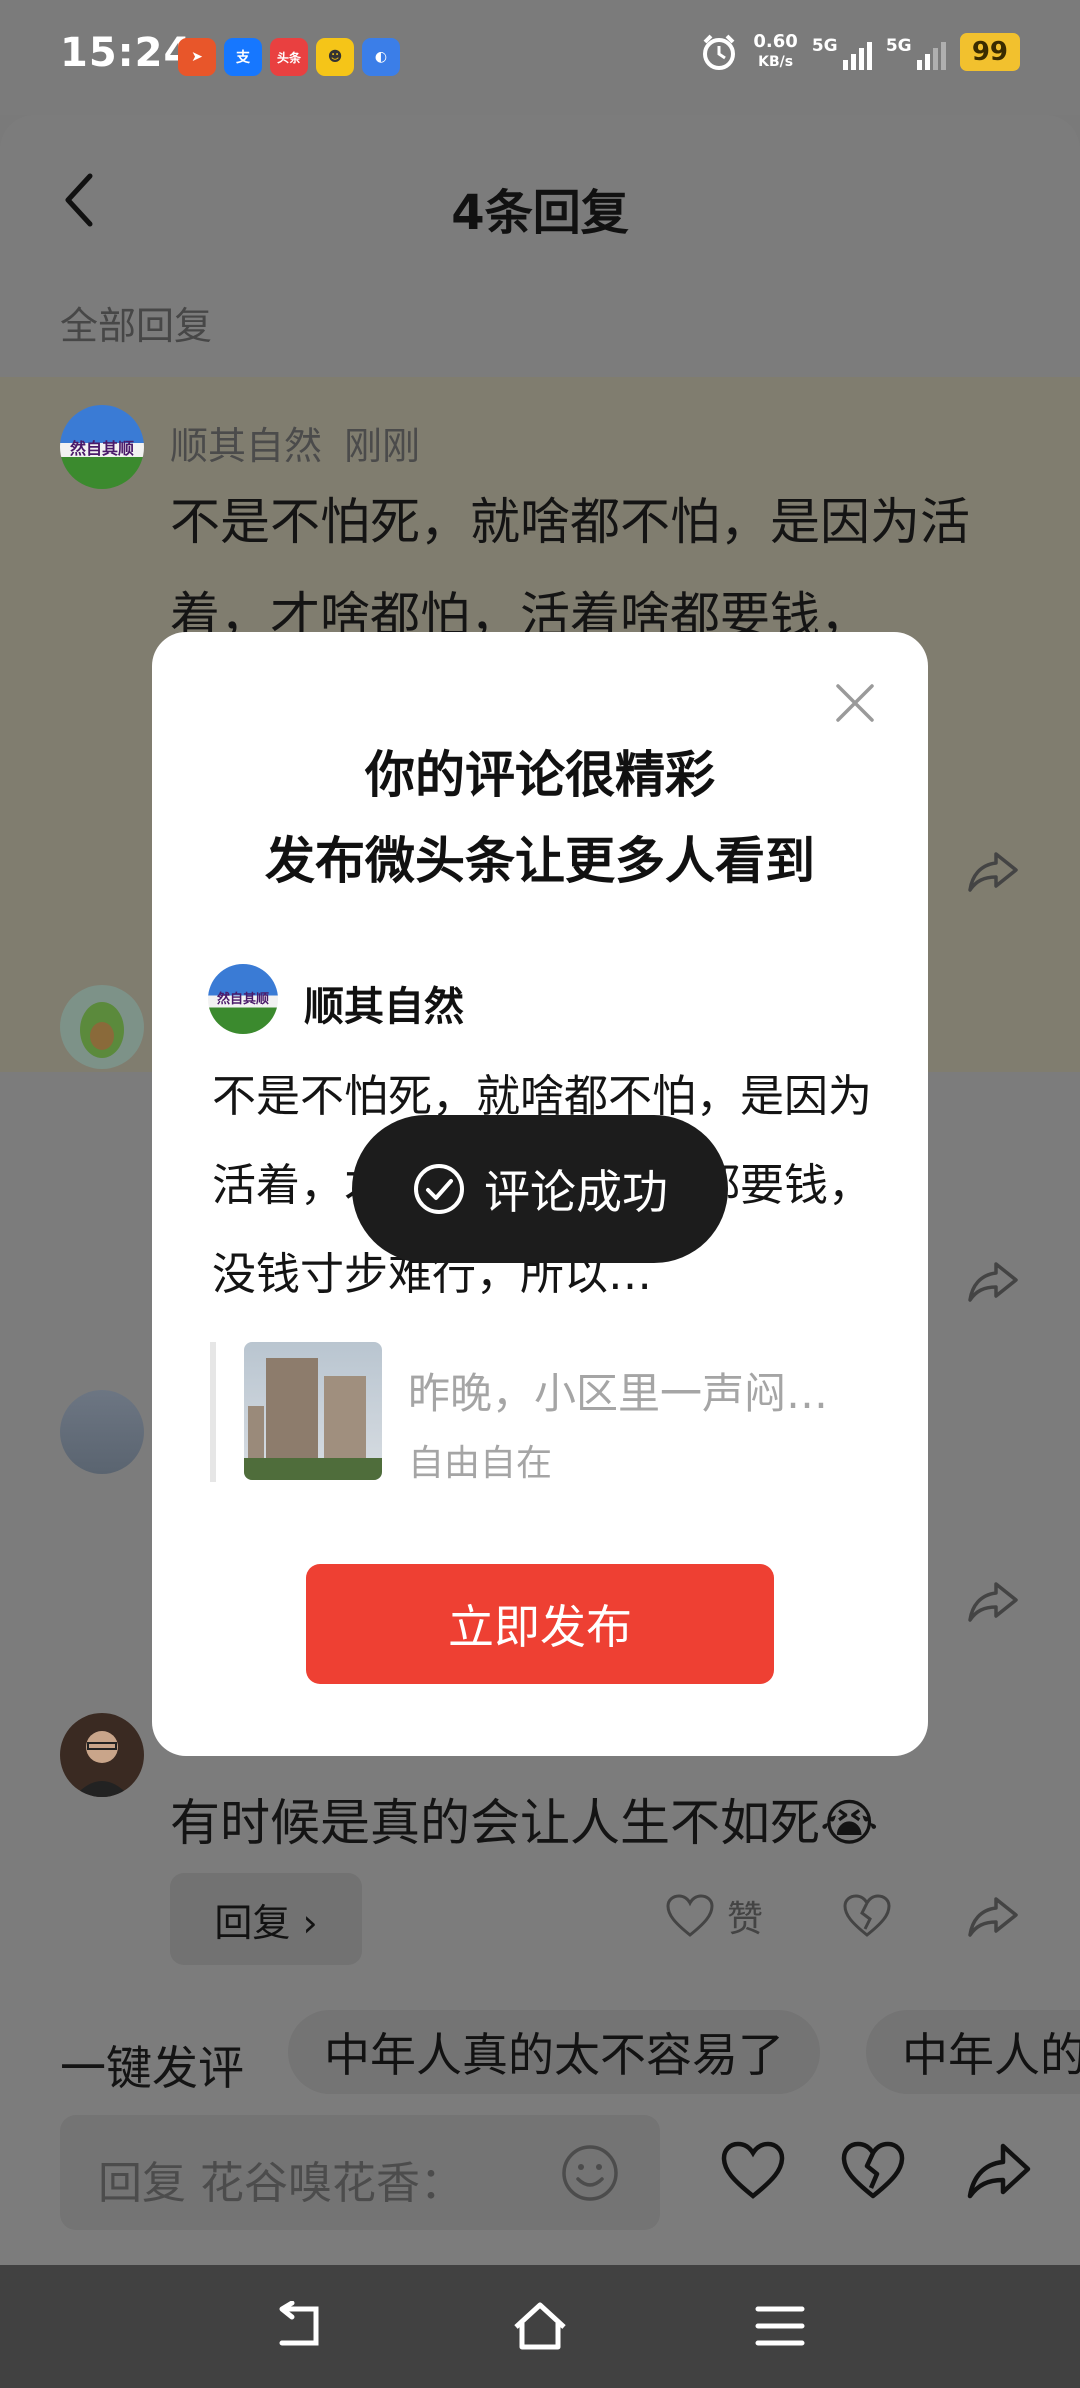 The height and width of the screenshot is (2388, 1080). Describe the element at coordinates (246, 446) in the screenshot. I see `author-name: 顺其自然` at that location.